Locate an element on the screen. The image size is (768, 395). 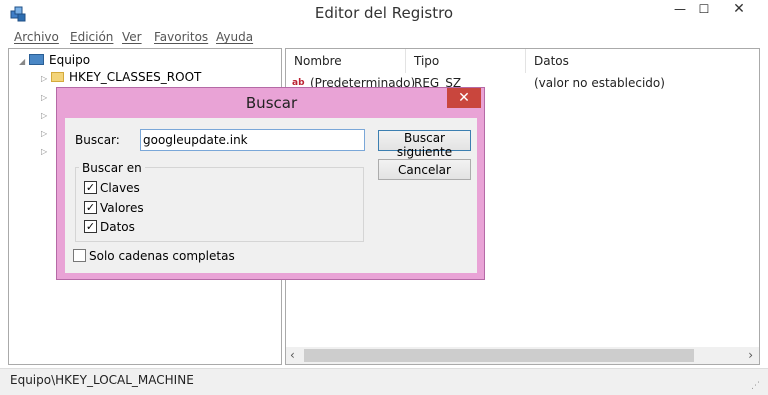
checkbox-claves: ✓ Claves is located at coordinates (112, 188).